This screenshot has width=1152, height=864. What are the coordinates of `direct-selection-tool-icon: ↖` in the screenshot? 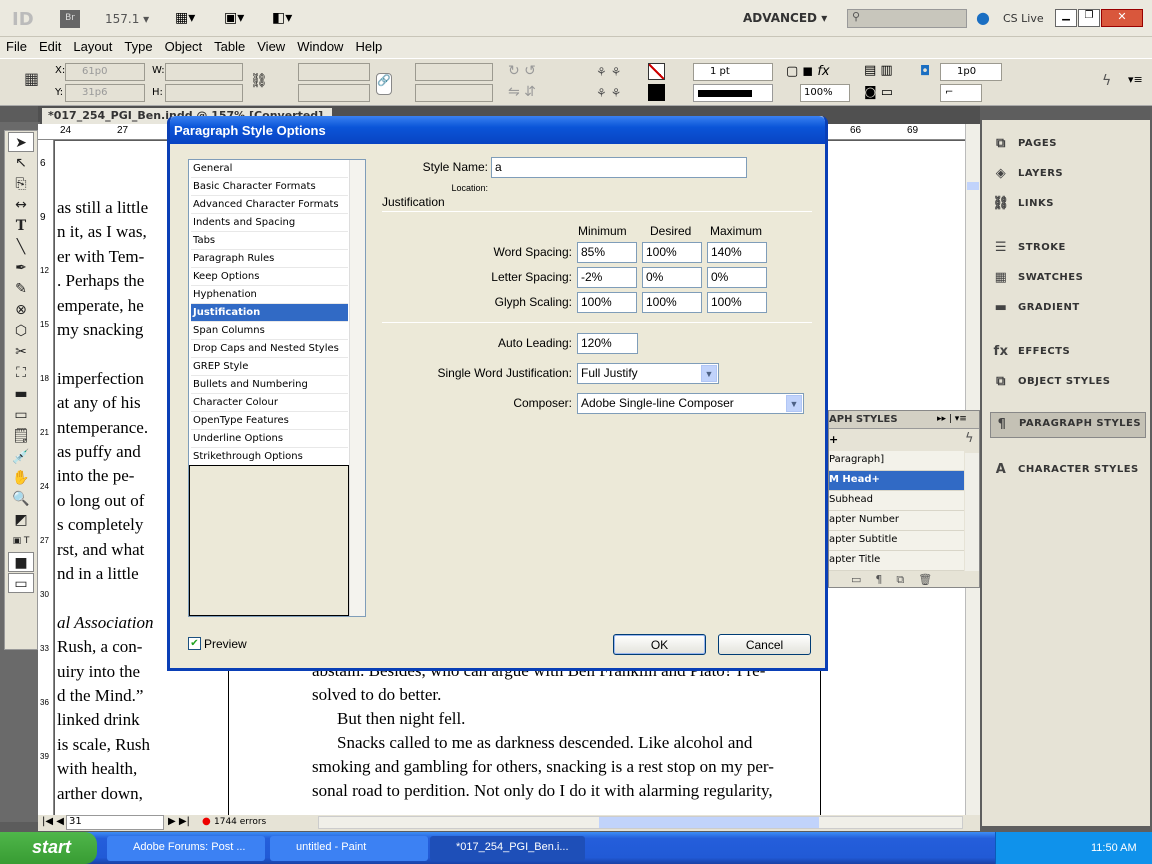 It's located at (21, 163).